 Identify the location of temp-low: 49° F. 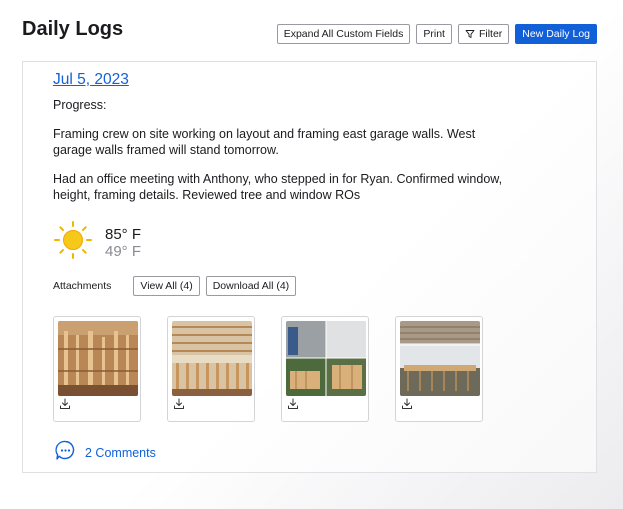
(123, 251).